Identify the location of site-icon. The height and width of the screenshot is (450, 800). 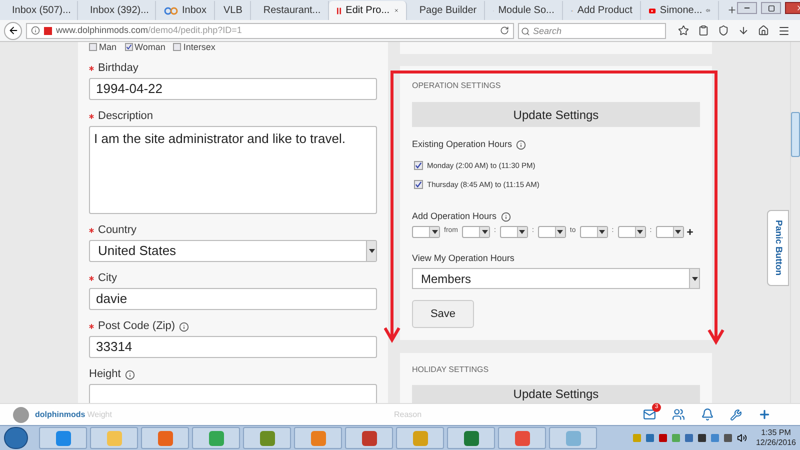
(48, 30).